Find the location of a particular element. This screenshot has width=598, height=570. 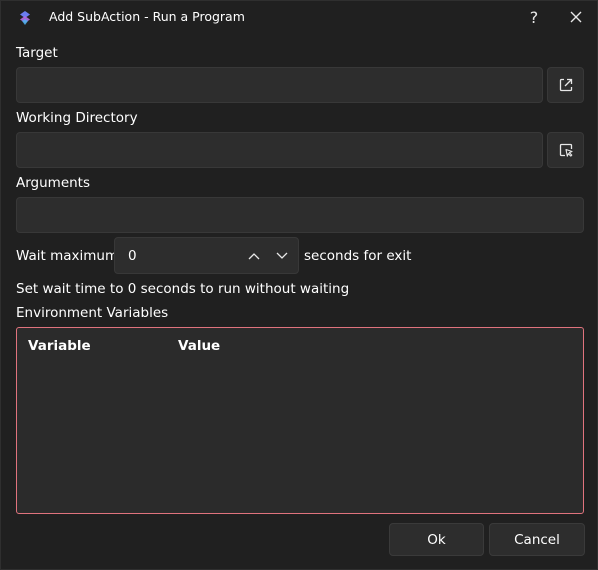

help-icon: ? is located at coordinates (534, 17).